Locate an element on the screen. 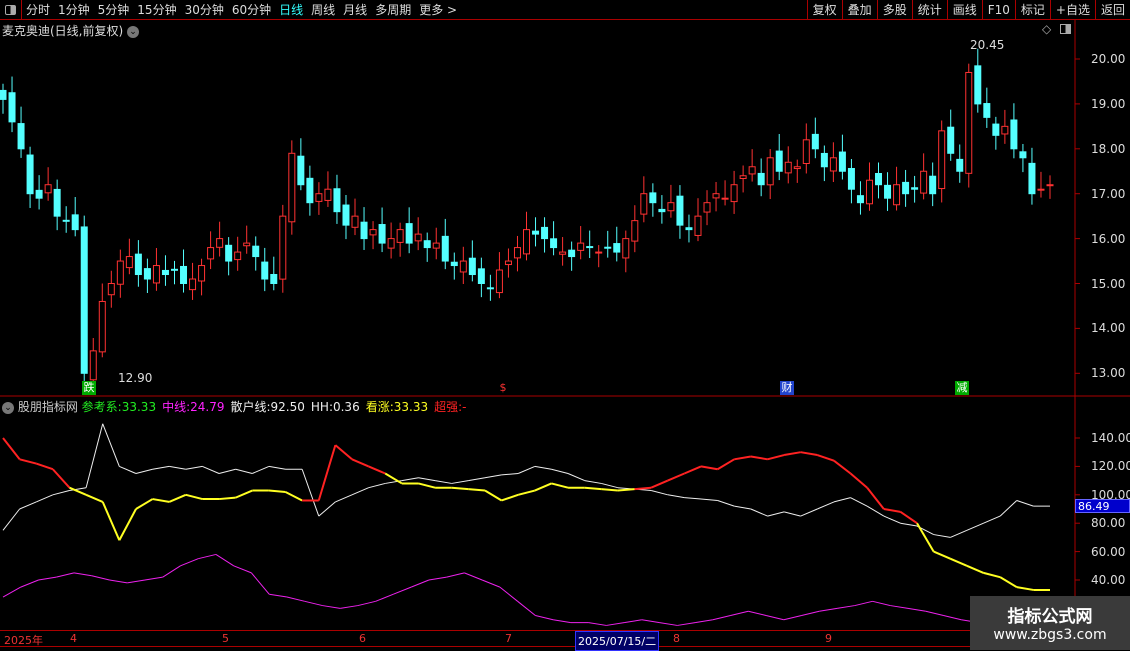  indicator-value: 散户线:92.50 is located at coordinates (267, 407).